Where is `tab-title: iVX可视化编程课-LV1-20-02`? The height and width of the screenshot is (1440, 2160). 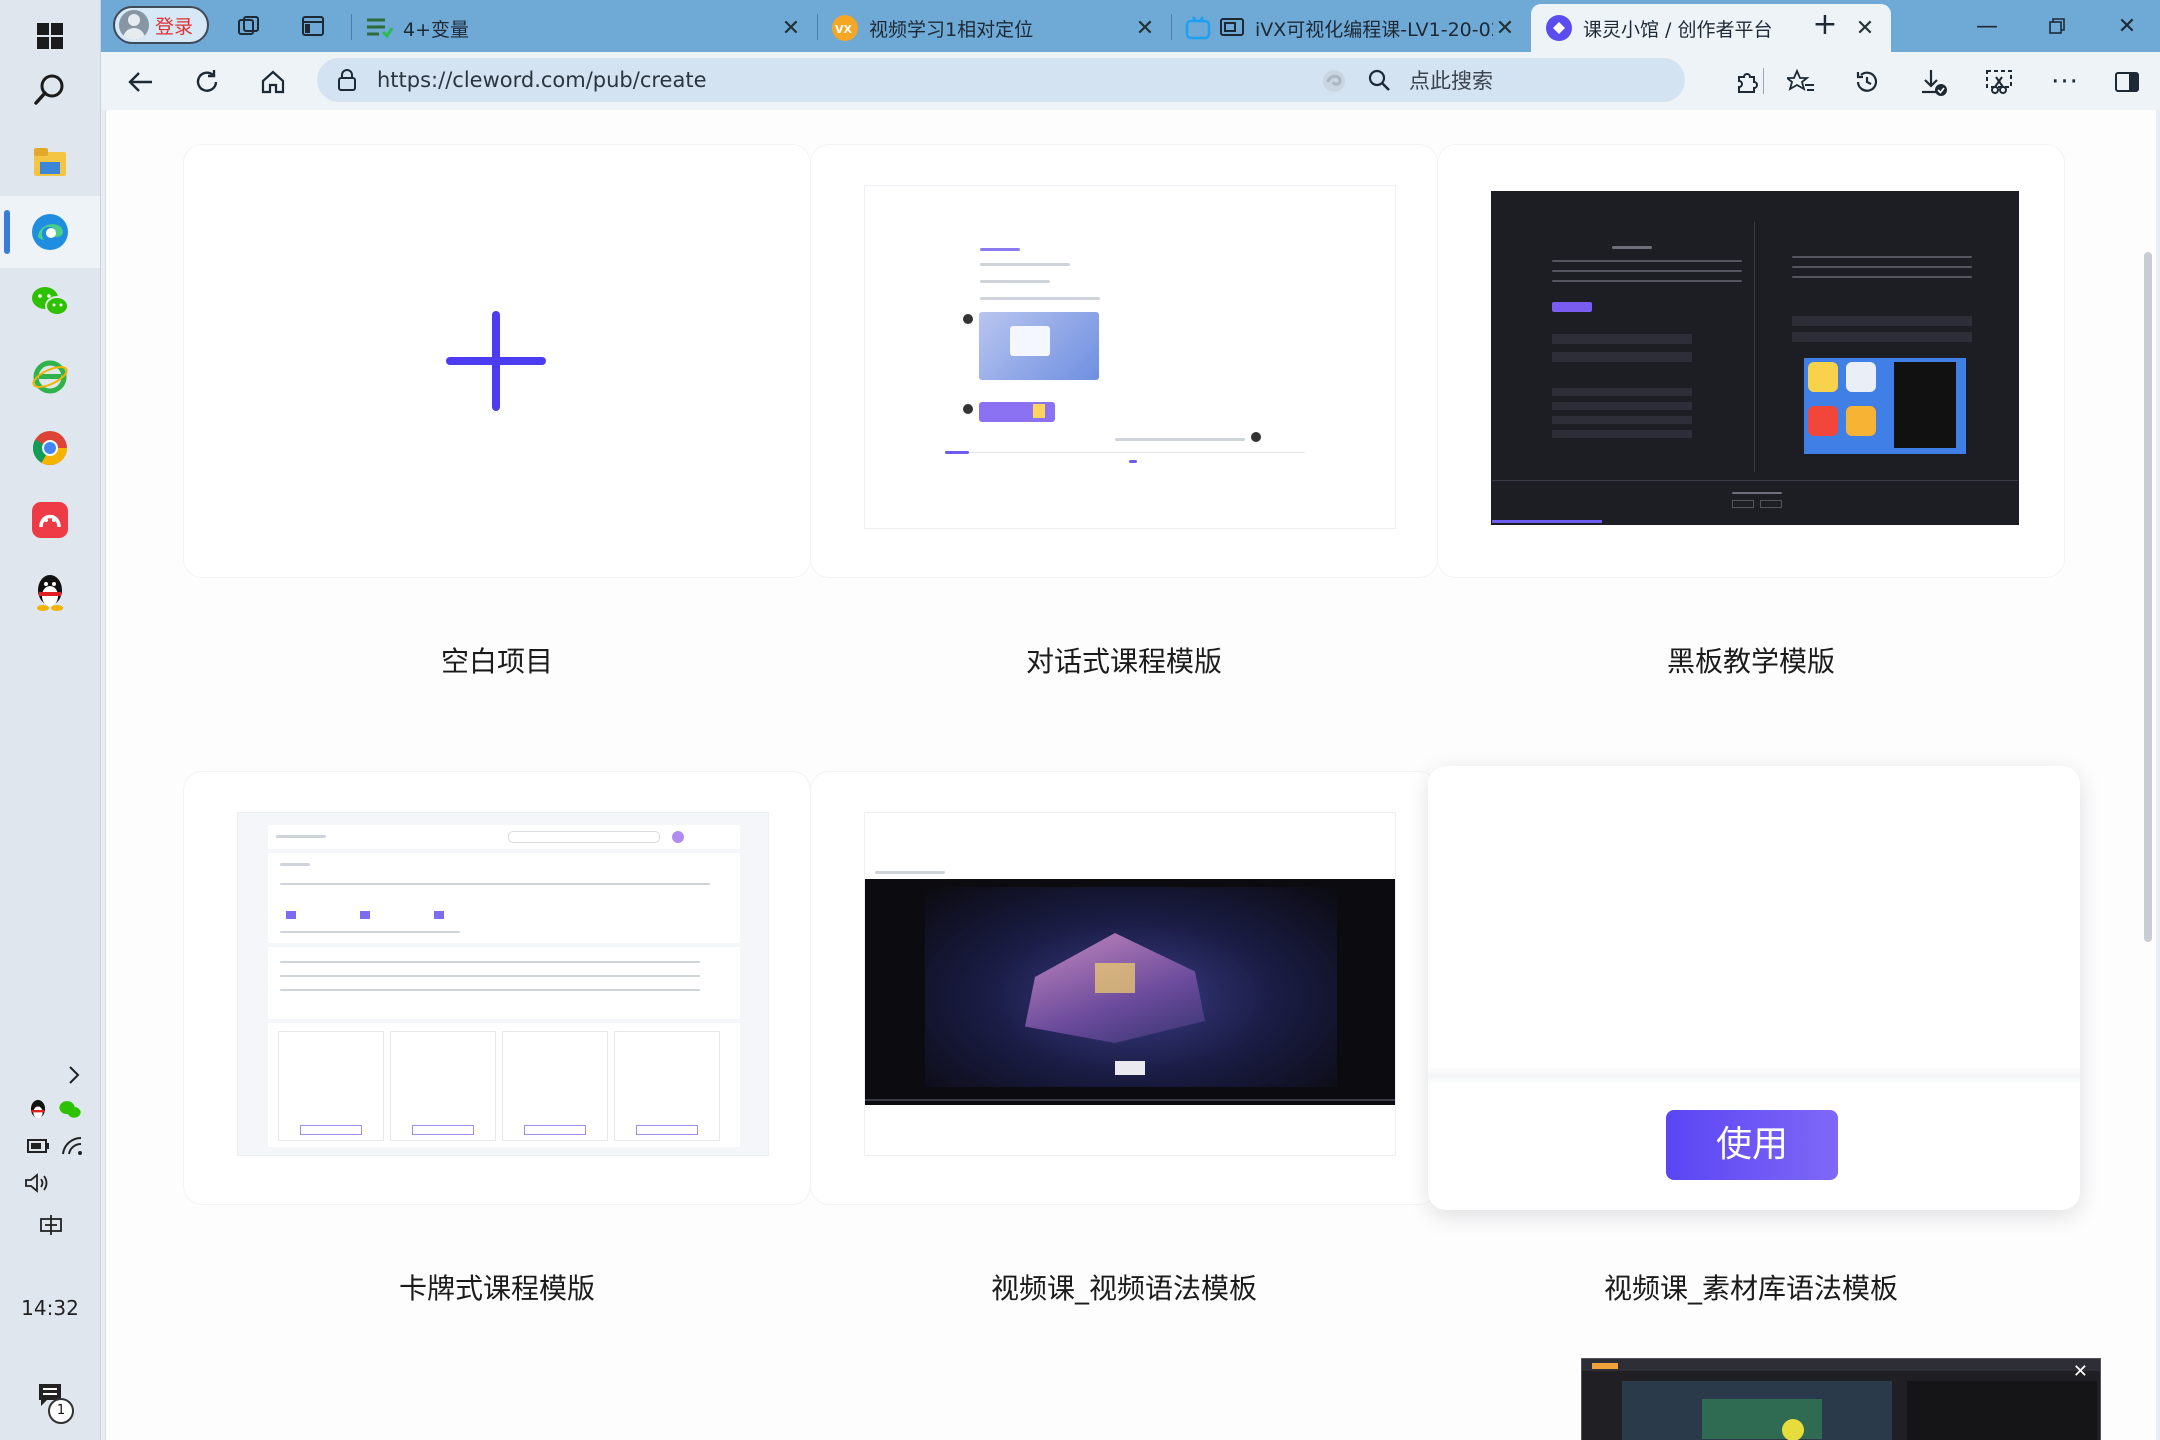
tab-title: iVX可视化编程课-LV1-20-02 is located at coordinates (1374, 29).